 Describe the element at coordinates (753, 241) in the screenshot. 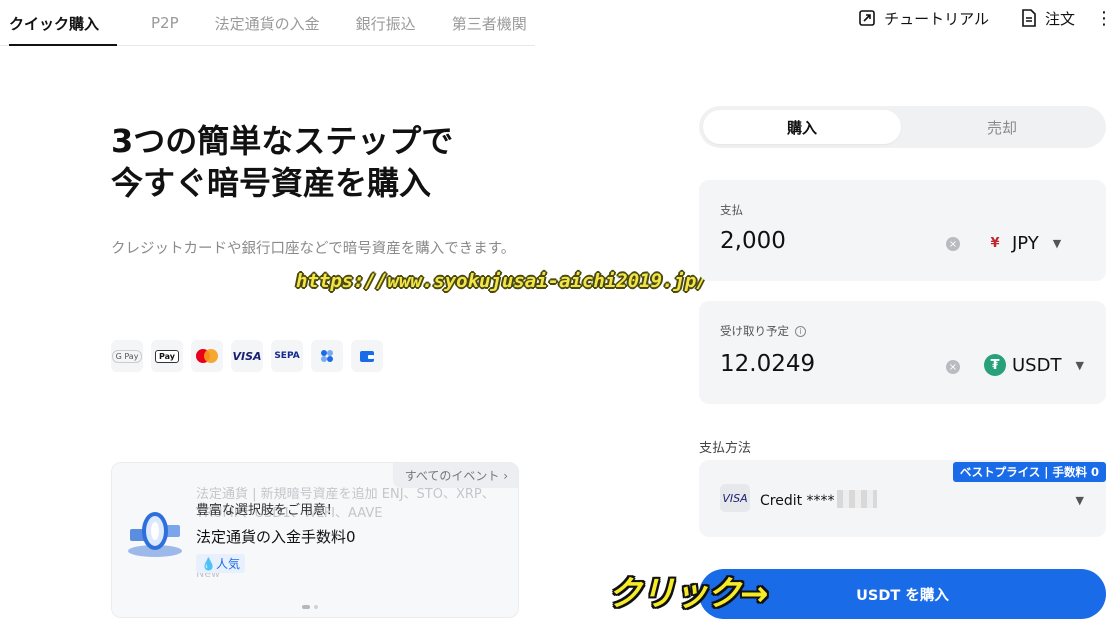

I see `pay-amount-input: 2,000` at that location.